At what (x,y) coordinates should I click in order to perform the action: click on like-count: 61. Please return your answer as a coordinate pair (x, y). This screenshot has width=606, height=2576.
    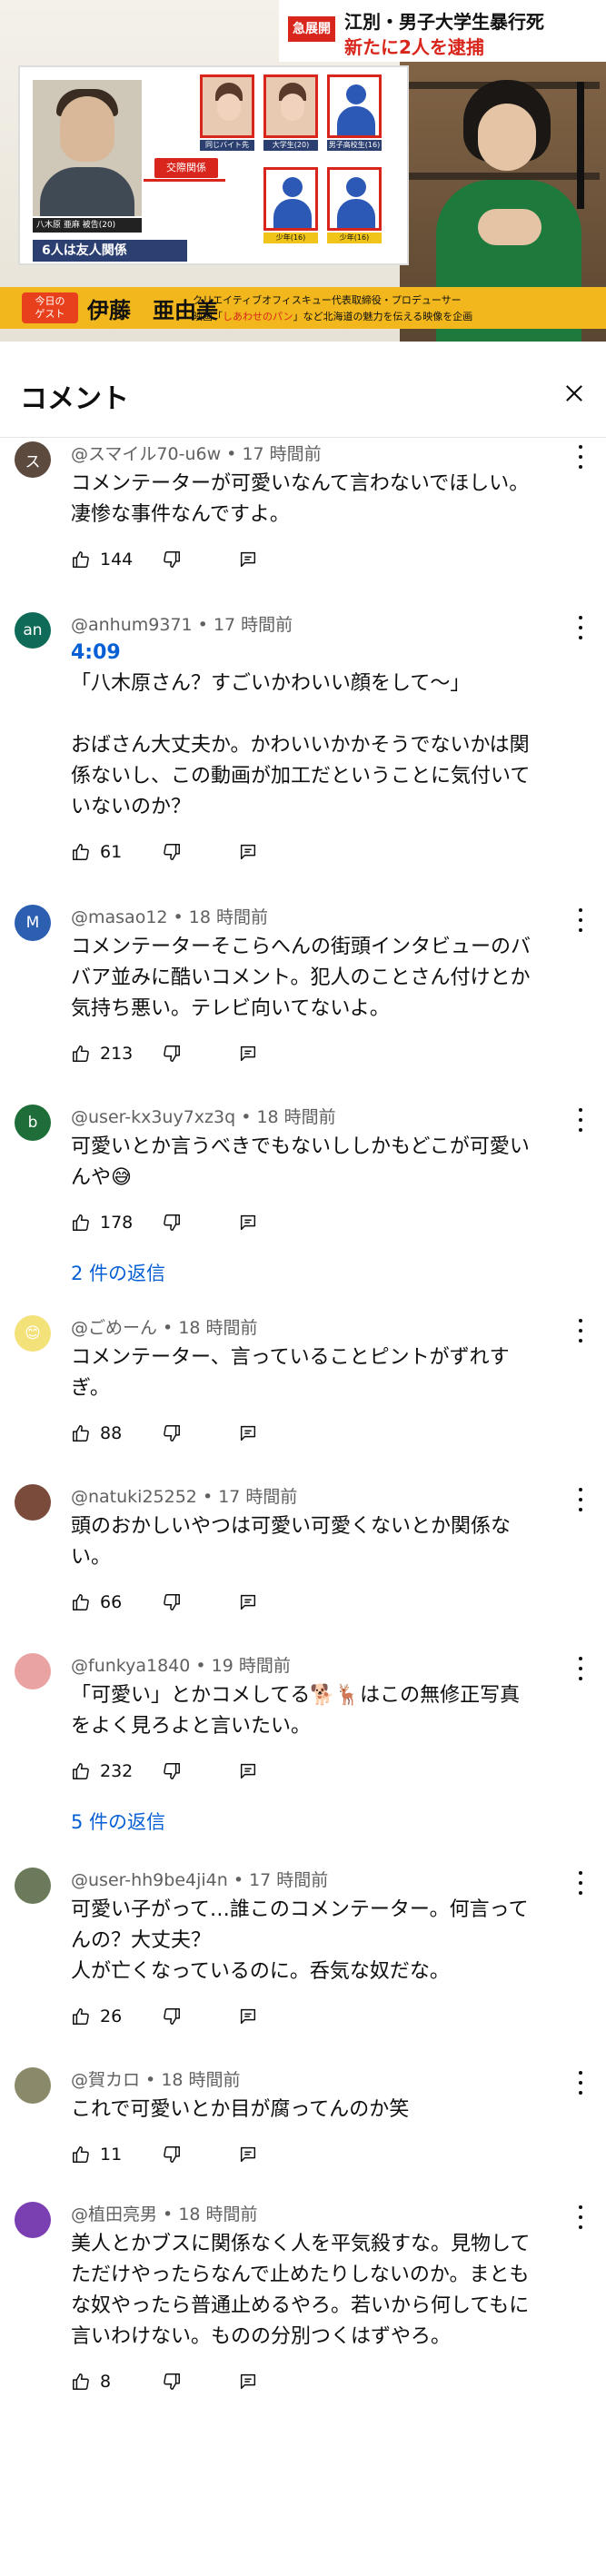
    Looking at the image, I should click on (111, 852).